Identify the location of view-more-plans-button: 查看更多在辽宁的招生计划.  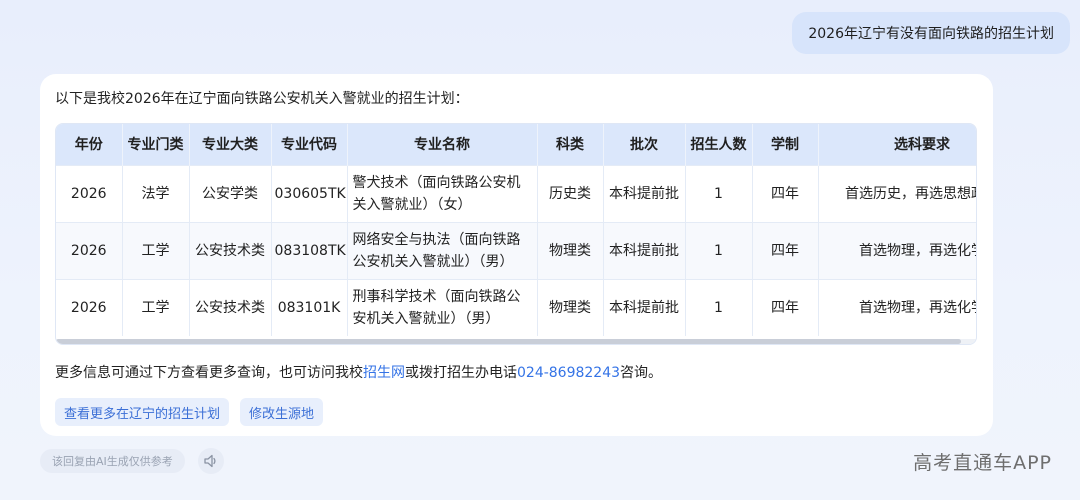
(142, 412).